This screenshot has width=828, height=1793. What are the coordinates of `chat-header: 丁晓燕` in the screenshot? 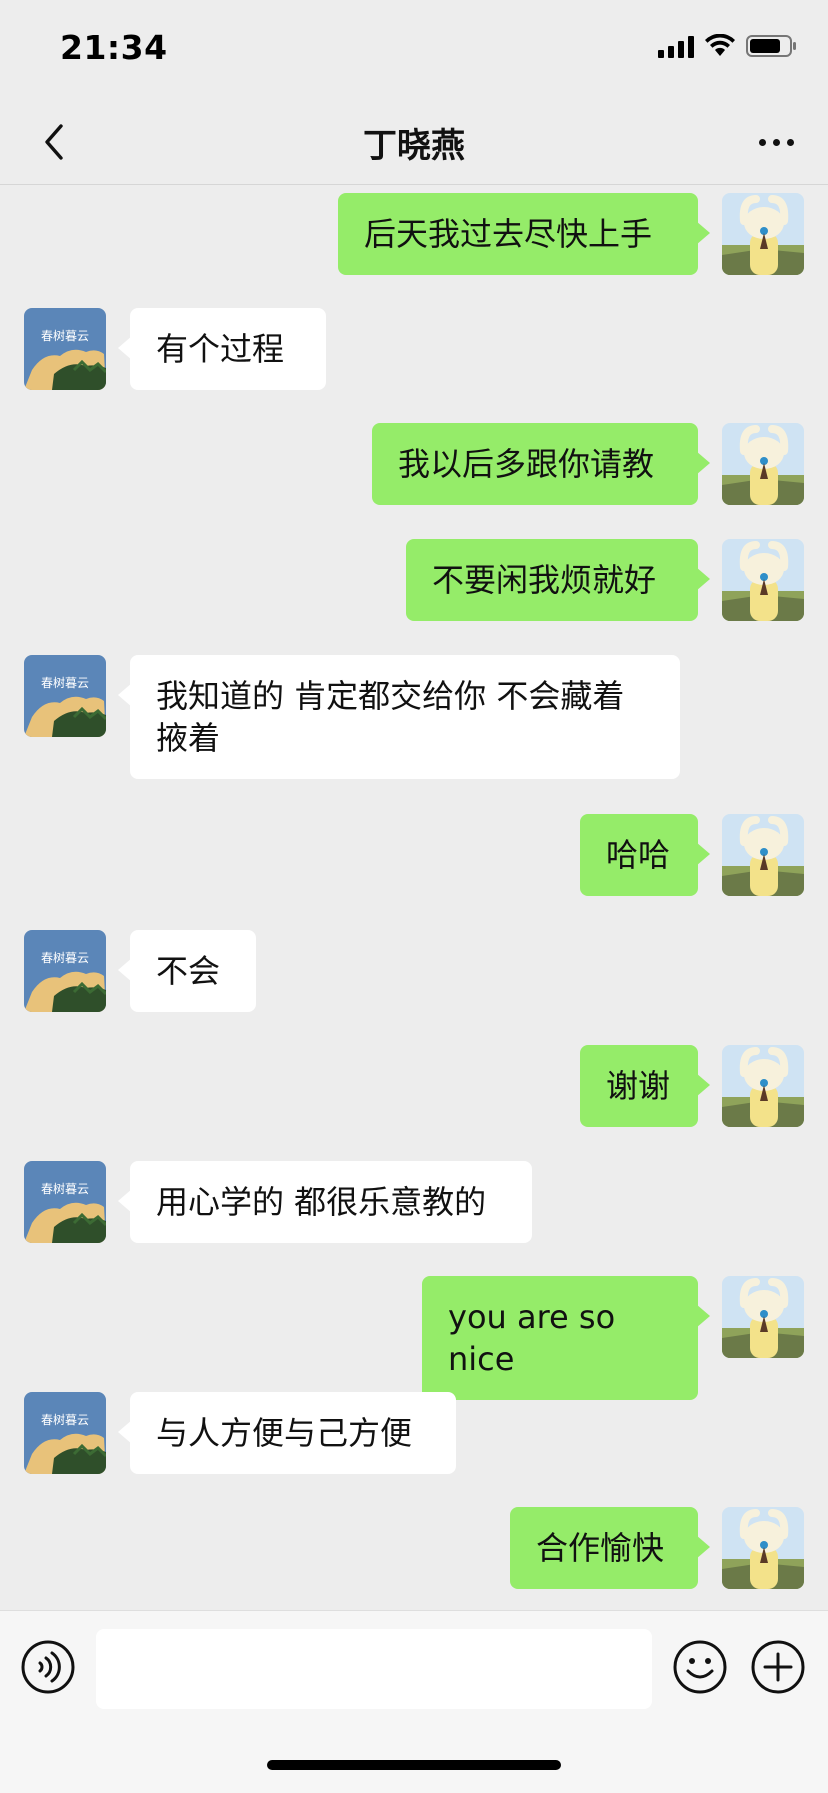 It's located at (414, 142).